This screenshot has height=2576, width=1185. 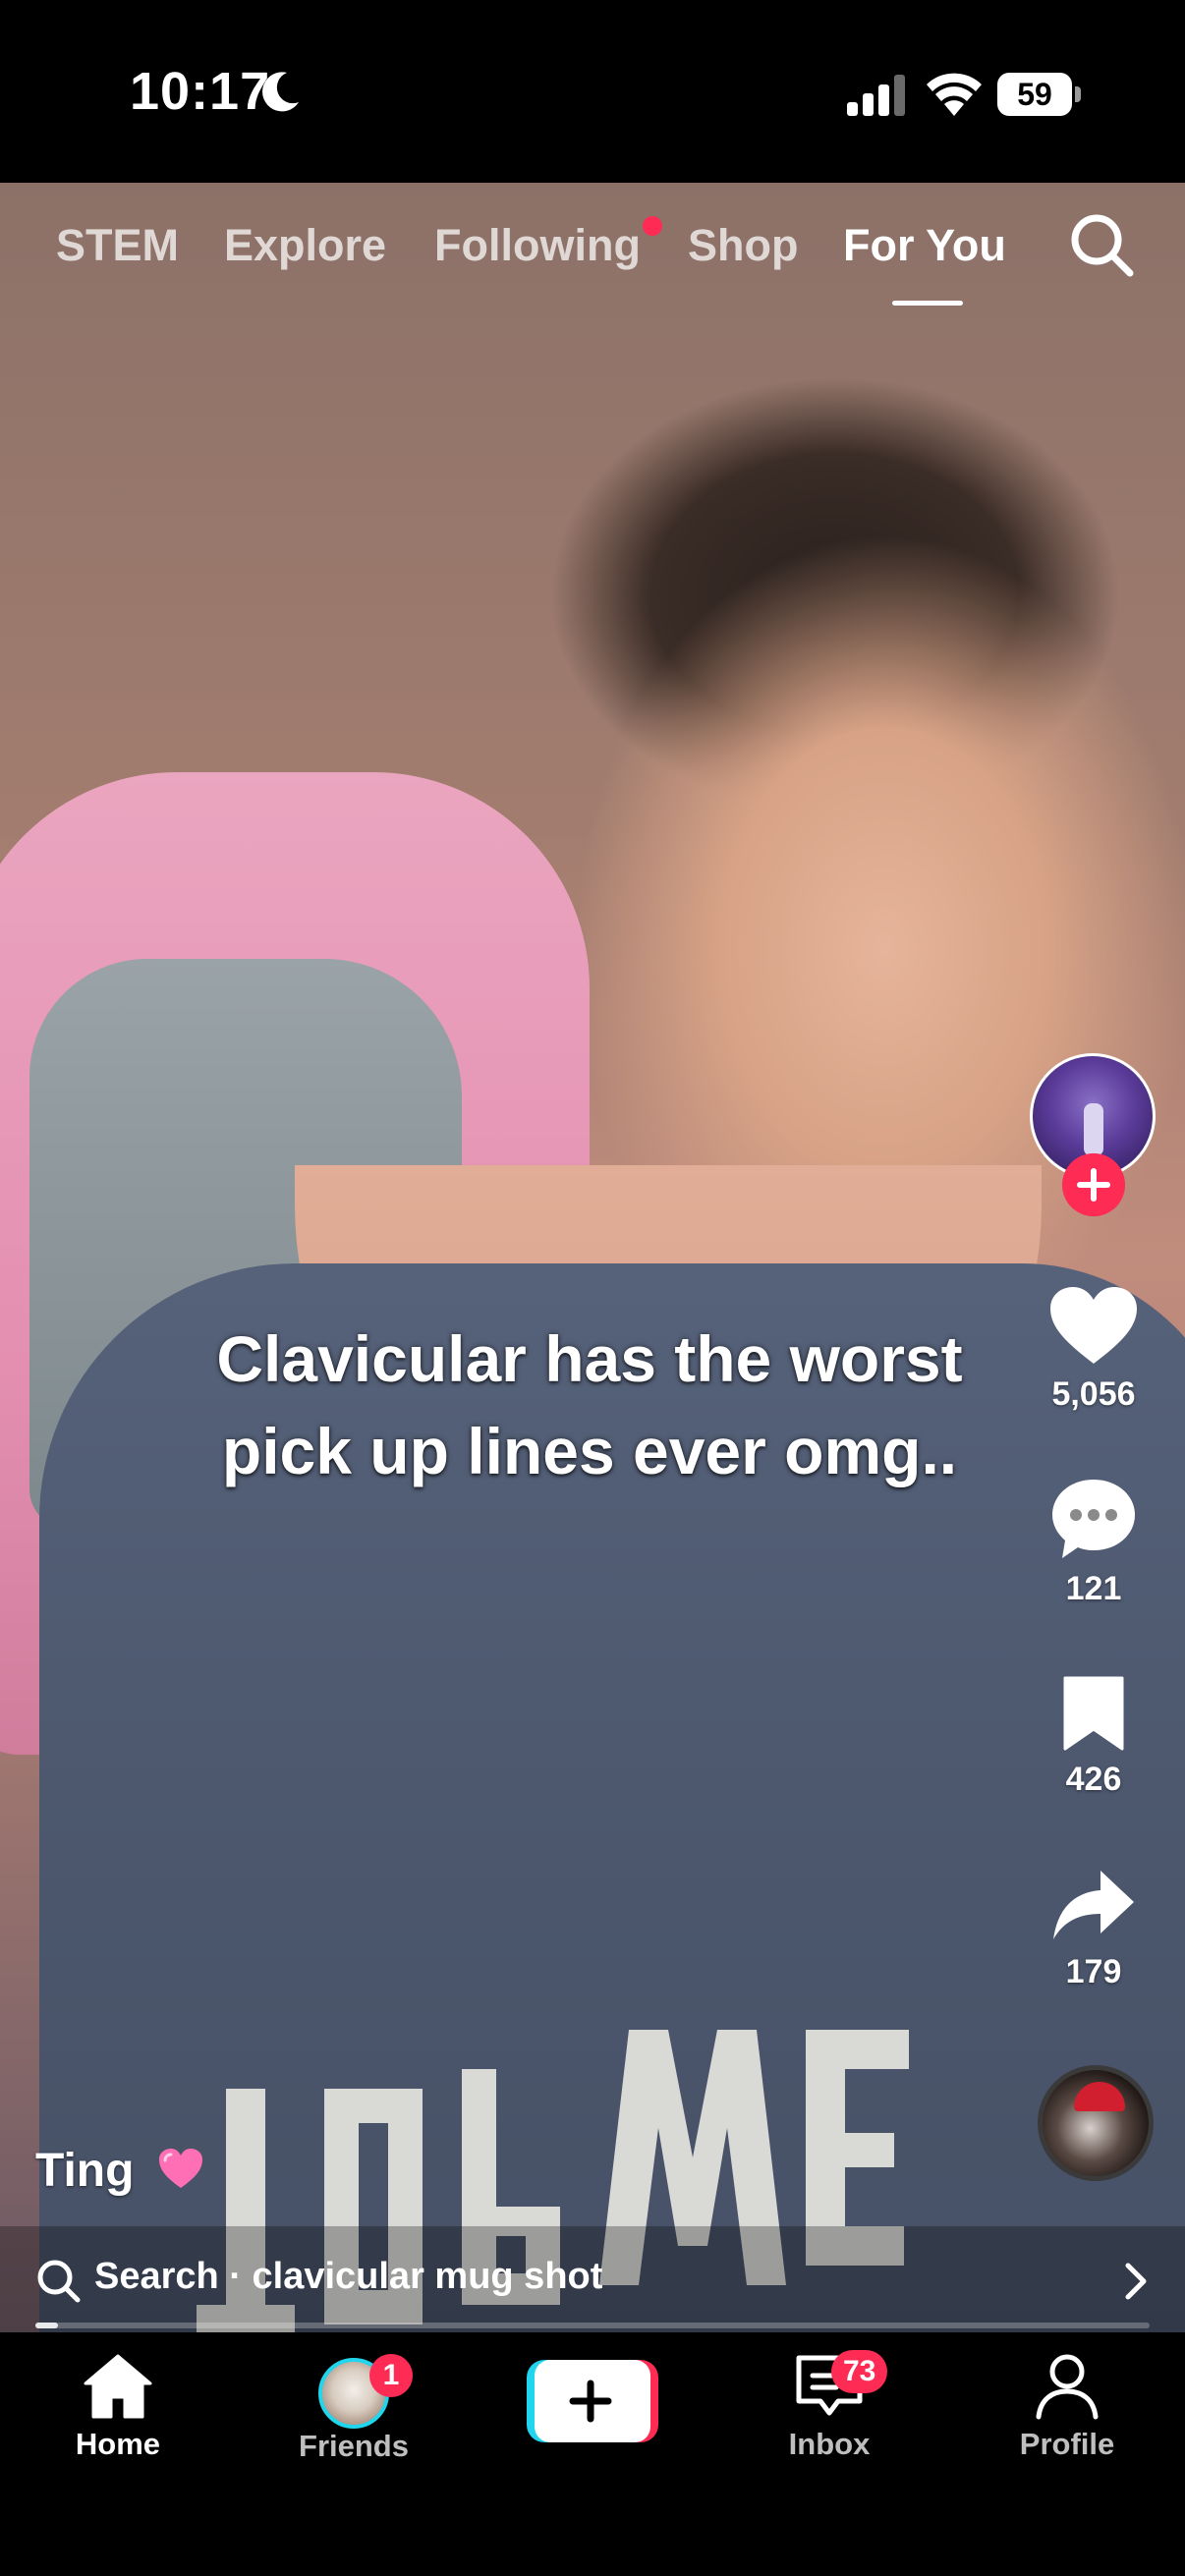 What do you see at coordinates (876, 95) in the screenshot?
I see `cellular-signal-icon` at bounding box center [876, 95].